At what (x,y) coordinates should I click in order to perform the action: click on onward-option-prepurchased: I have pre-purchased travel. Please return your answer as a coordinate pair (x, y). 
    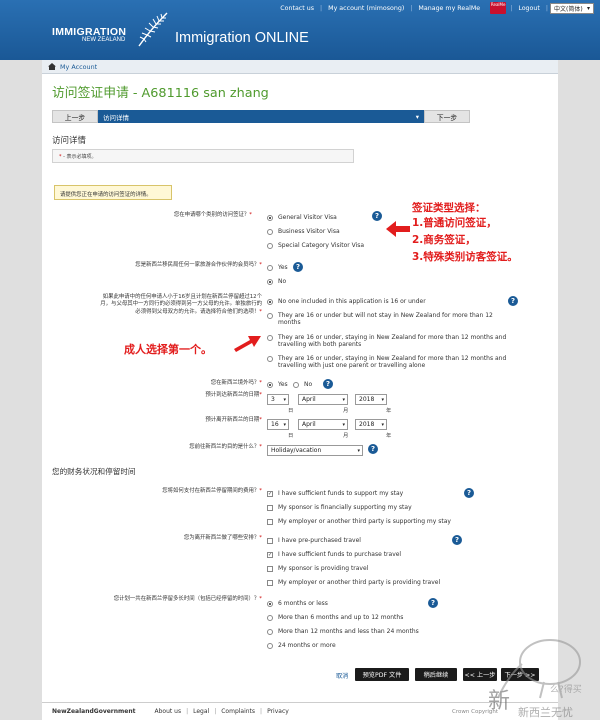
    Looking at the image, I should click on (314, 540).